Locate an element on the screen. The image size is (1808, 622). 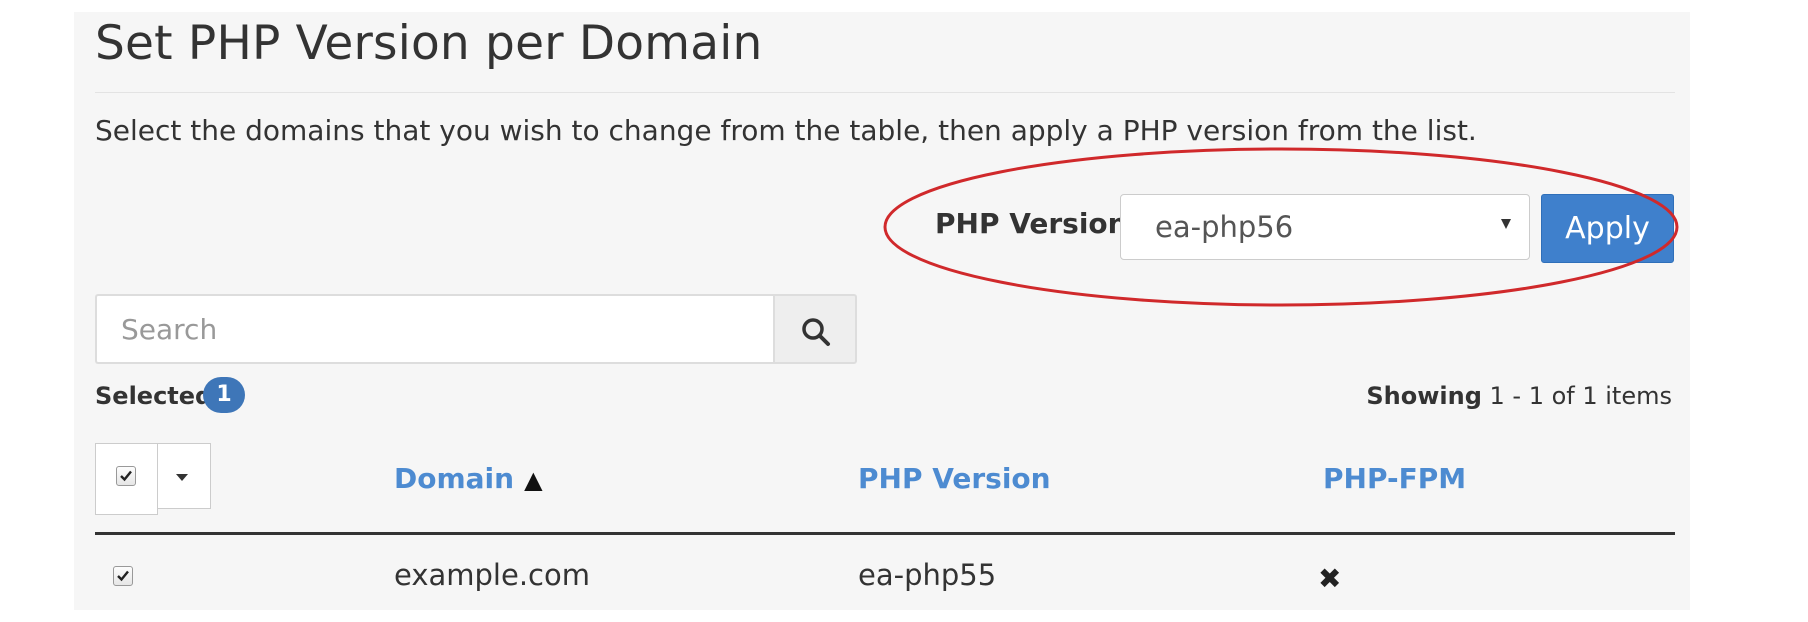
column-header-php-version: PHP Version is located at coordinates (954, 478).